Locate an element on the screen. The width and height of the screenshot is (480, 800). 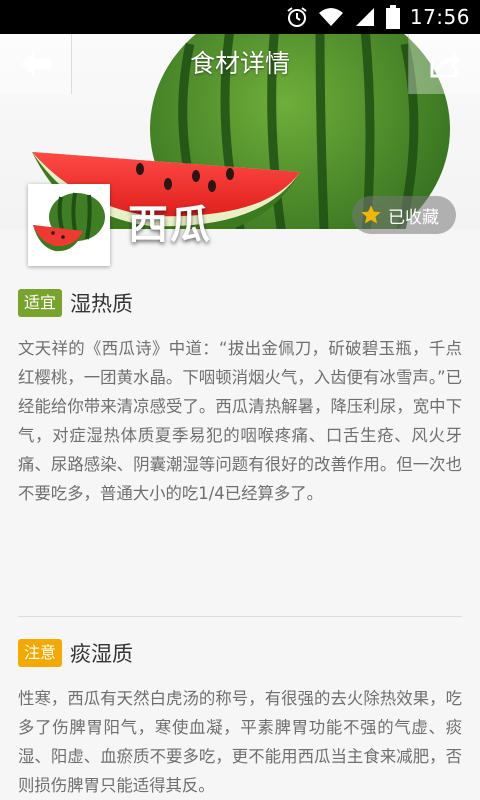
favorite-button: 已收藏 is located at coordinates (404, 215).